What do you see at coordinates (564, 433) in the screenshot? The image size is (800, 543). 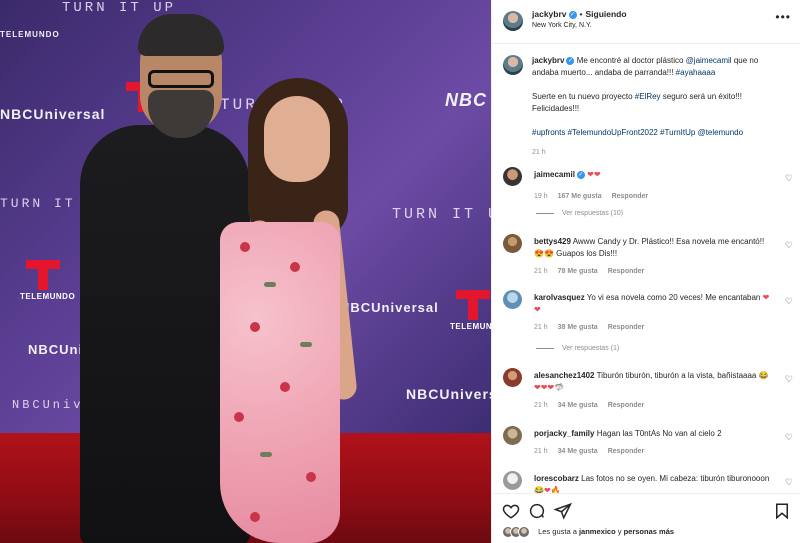 I see `comment-username: porjacky_family` at bounding box center [564, 433].